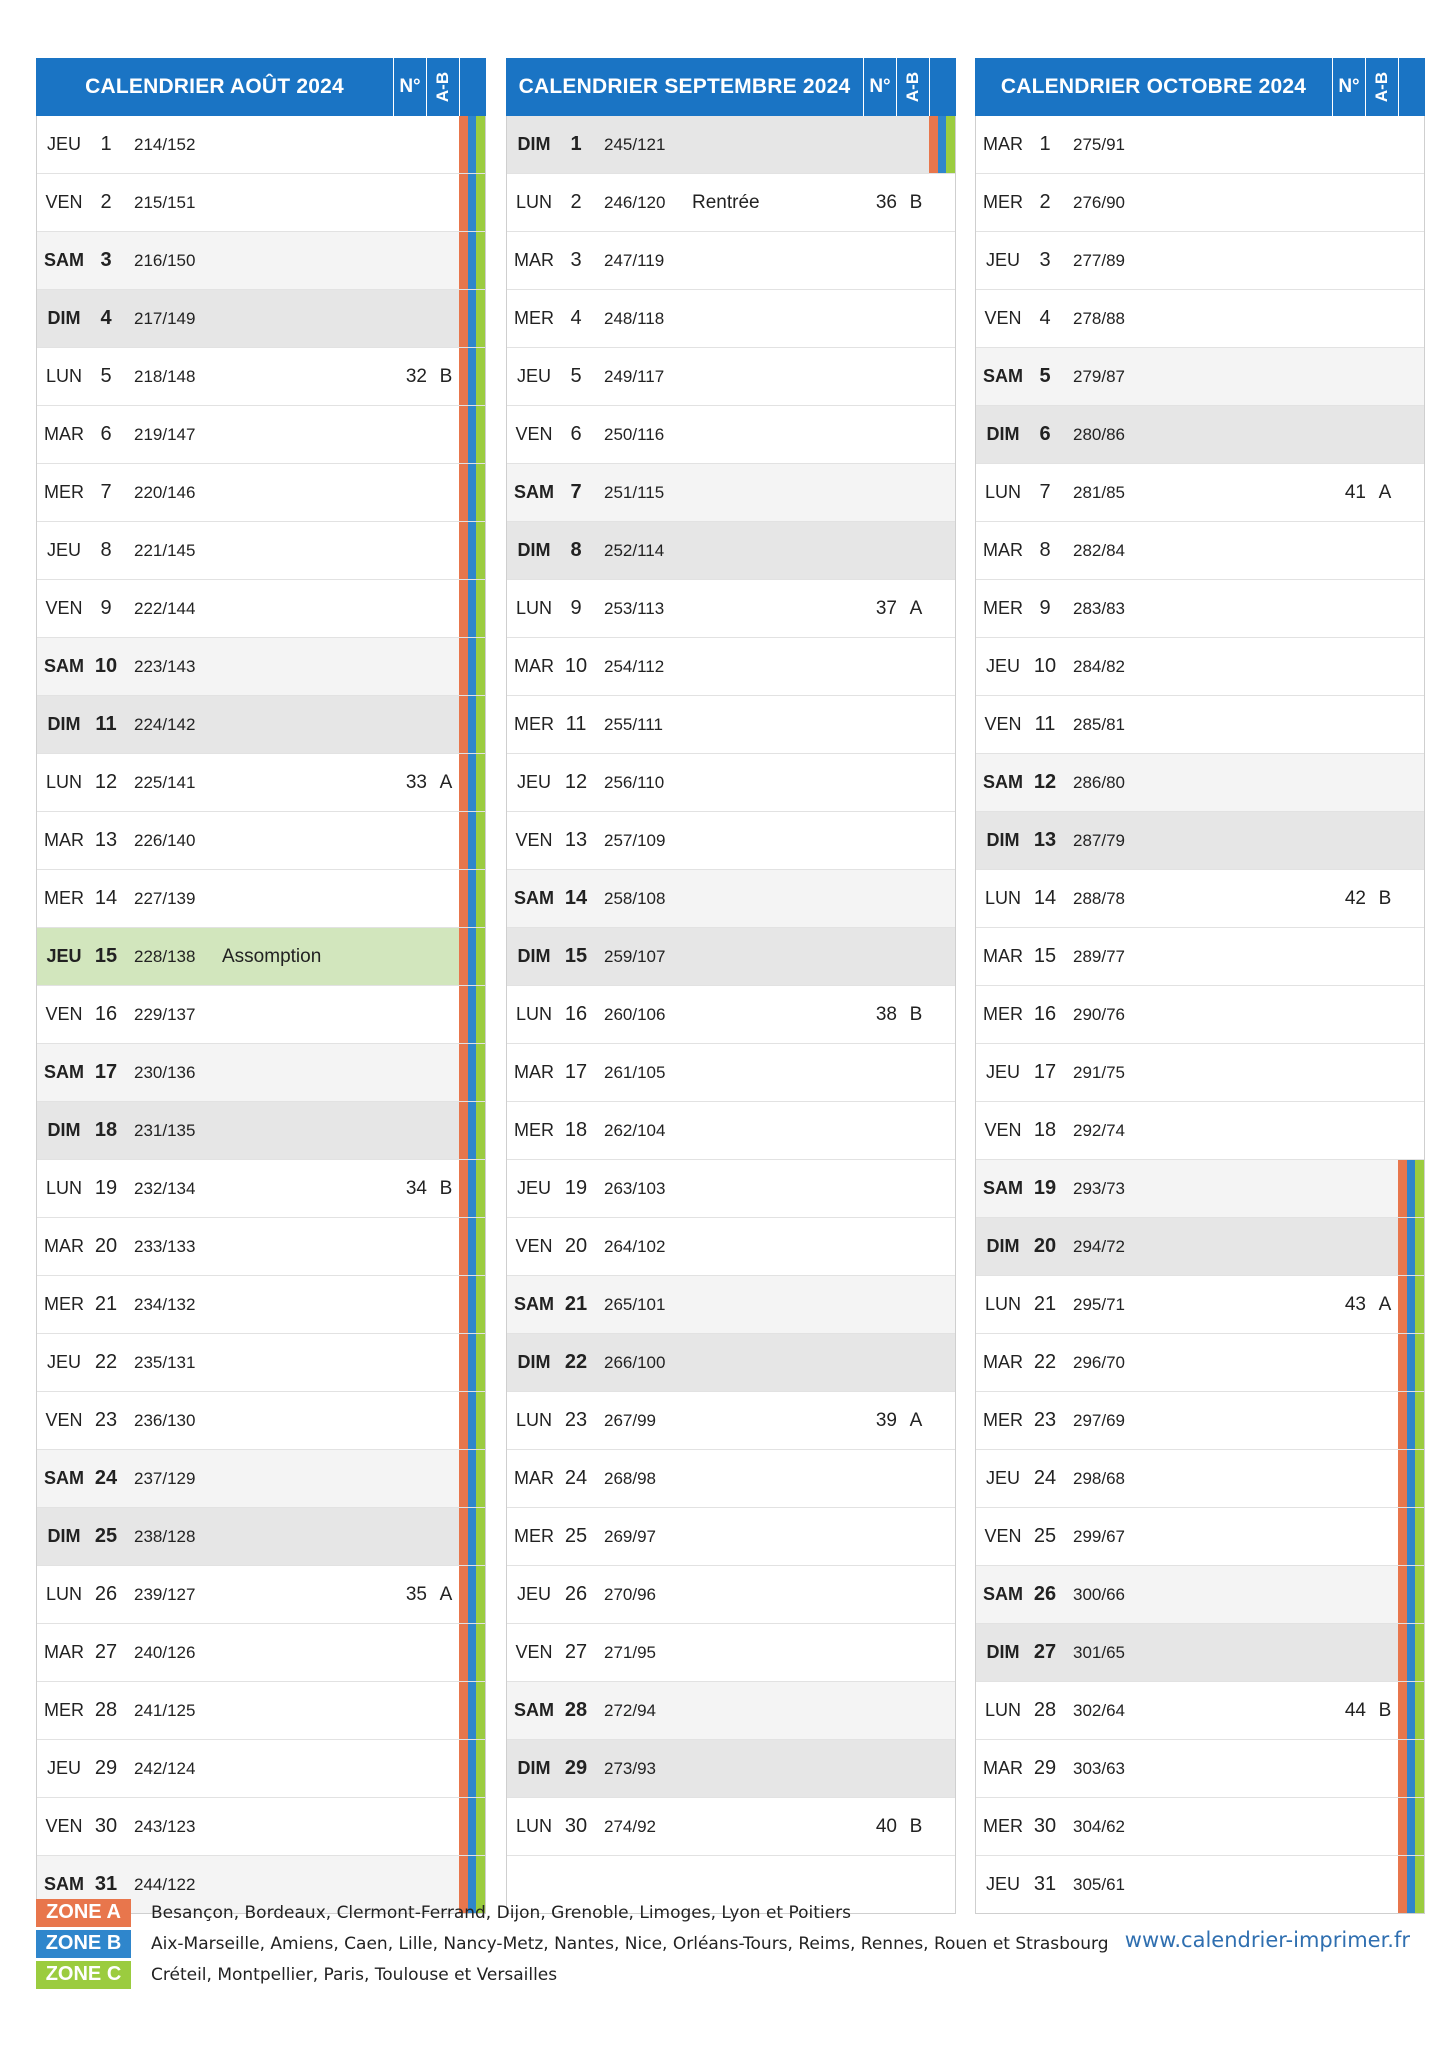 This screenshot has height=2048, width=1448. Describe the element at coordinates (165, 1652) in the screenshot. I see `day-of-year: 240/126` at that location.